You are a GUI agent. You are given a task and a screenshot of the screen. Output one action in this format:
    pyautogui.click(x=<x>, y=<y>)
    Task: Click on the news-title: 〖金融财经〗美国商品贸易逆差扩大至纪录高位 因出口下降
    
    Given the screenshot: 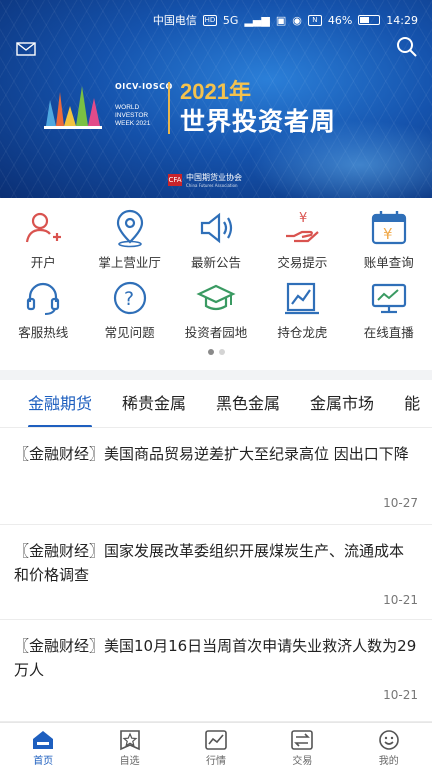 What is the action you would take?
    pyautogui.click(x=211, y=454)
    